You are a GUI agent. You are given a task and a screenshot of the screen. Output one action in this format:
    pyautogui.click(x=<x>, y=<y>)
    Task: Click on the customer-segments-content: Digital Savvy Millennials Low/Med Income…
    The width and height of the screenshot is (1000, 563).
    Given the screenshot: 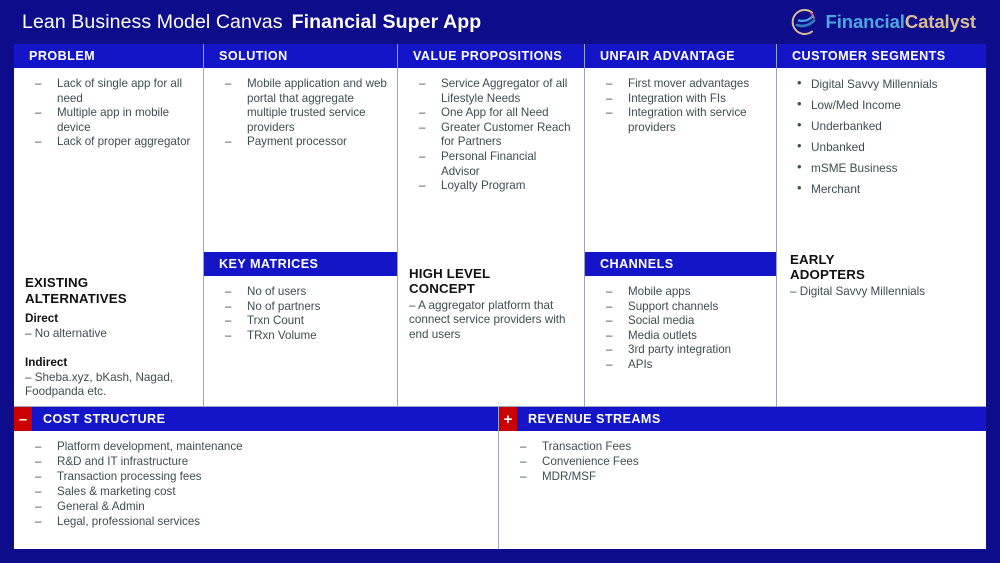 What is the action you would take?
    pyautogui.click(x=881, y=138)
    